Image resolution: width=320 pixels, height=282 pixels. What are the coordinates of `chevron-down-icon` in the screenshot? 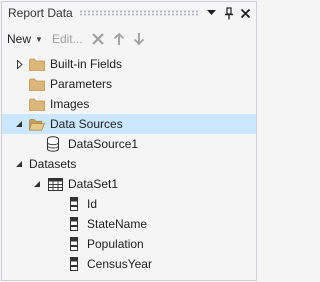 It's located at (211, 13).